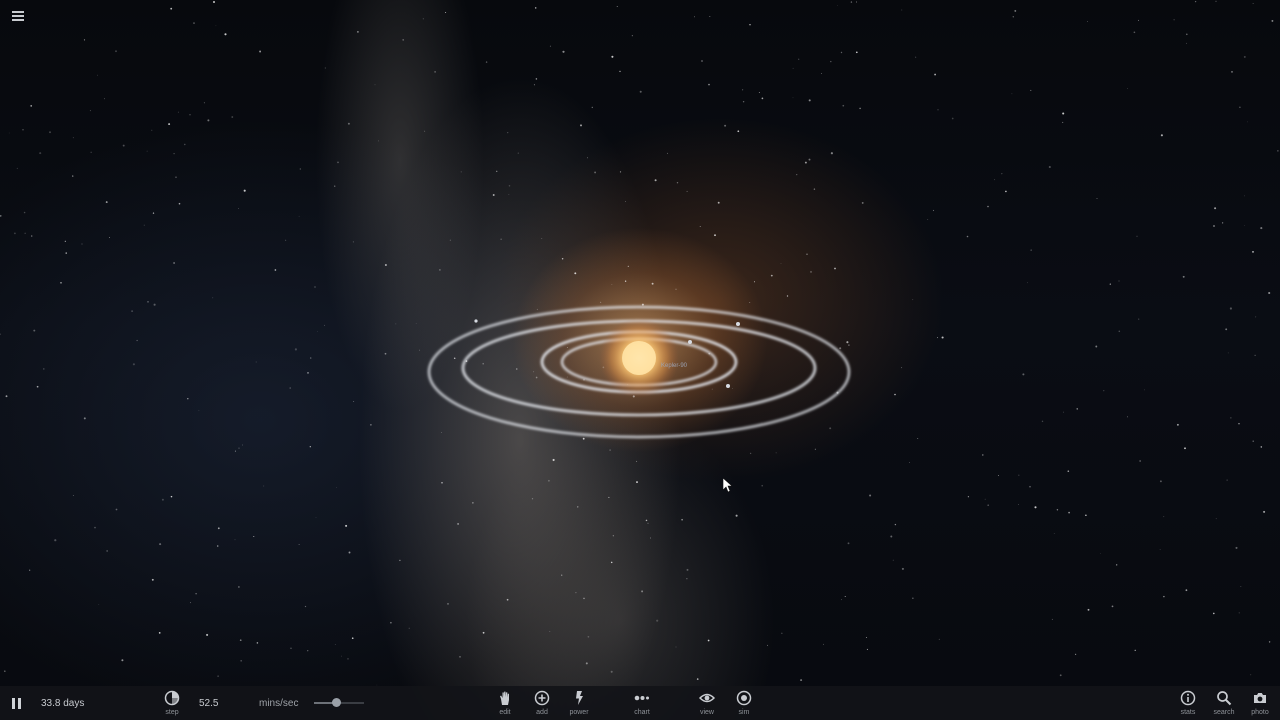  I want to click on pause-icon, so click(13, 703).